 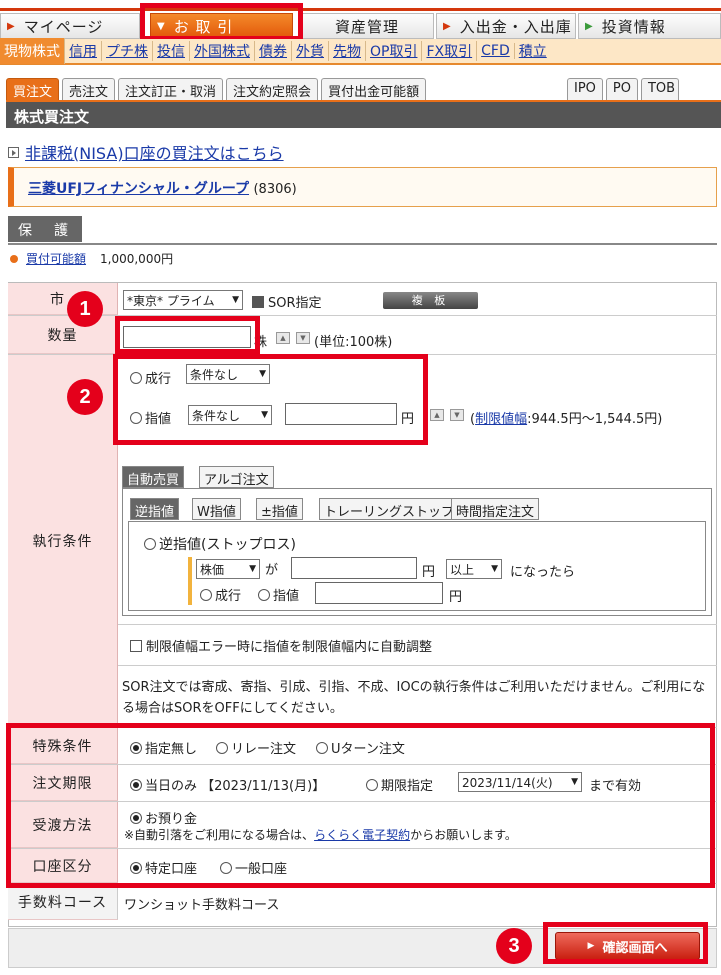 I want to click on tab-po: PO, so click(x=621, y=89).